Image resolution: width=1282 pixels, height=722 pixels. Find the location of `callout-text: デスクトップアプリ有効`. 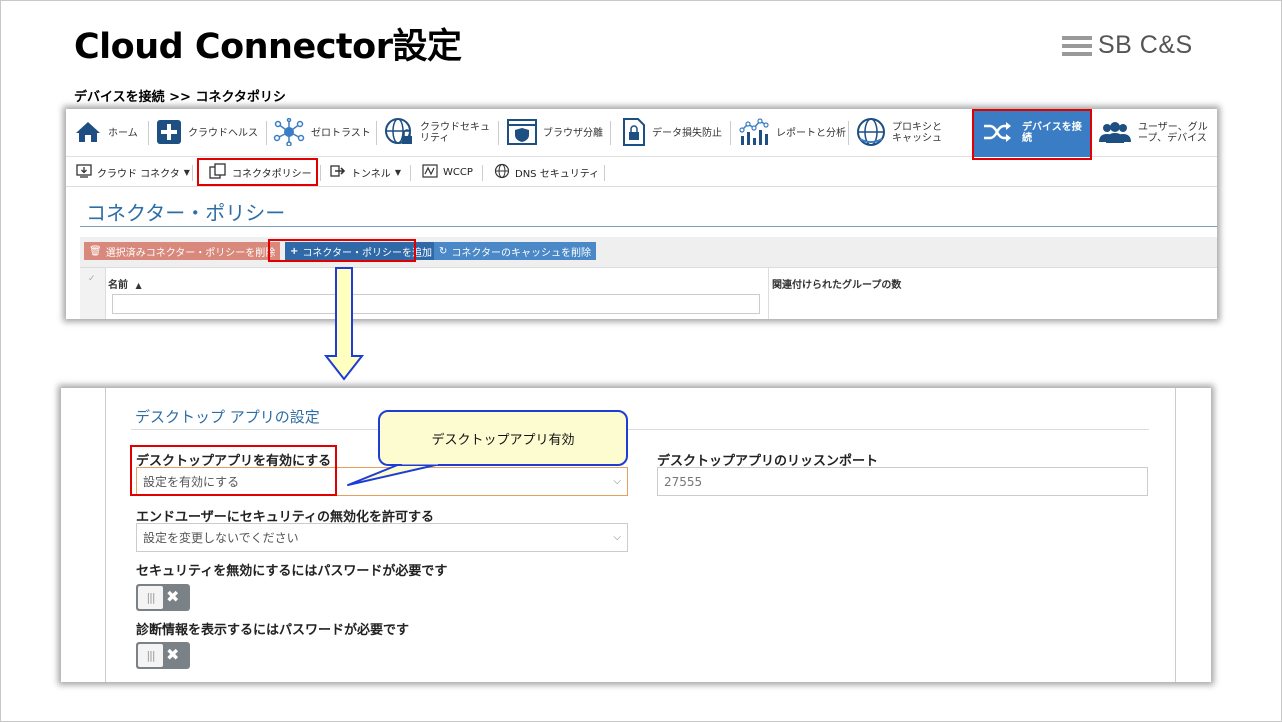

callout-text: デスクトップアプリ有効 is located at coordinates (503, 440).